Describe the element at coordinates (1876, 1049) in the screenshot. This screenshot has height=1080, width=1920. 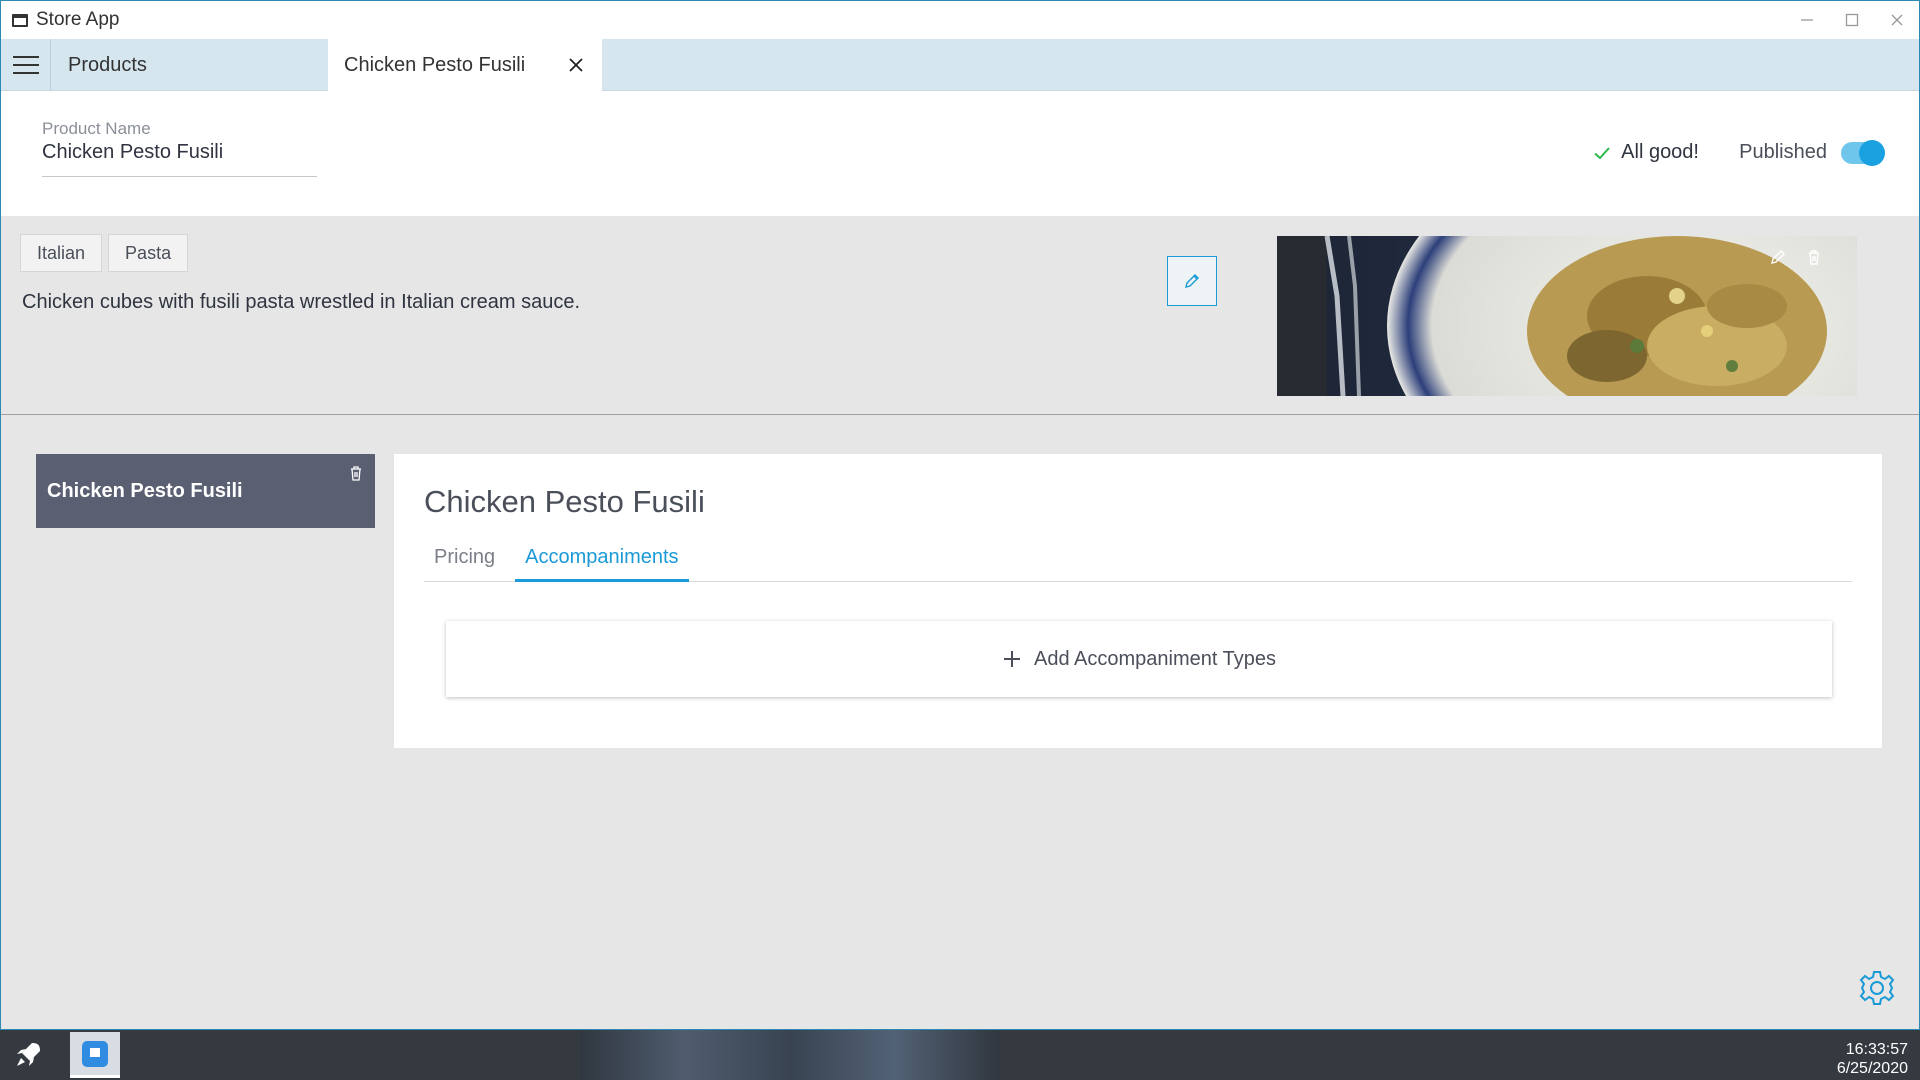
I see `clock-time: 16:33:57` at that location.